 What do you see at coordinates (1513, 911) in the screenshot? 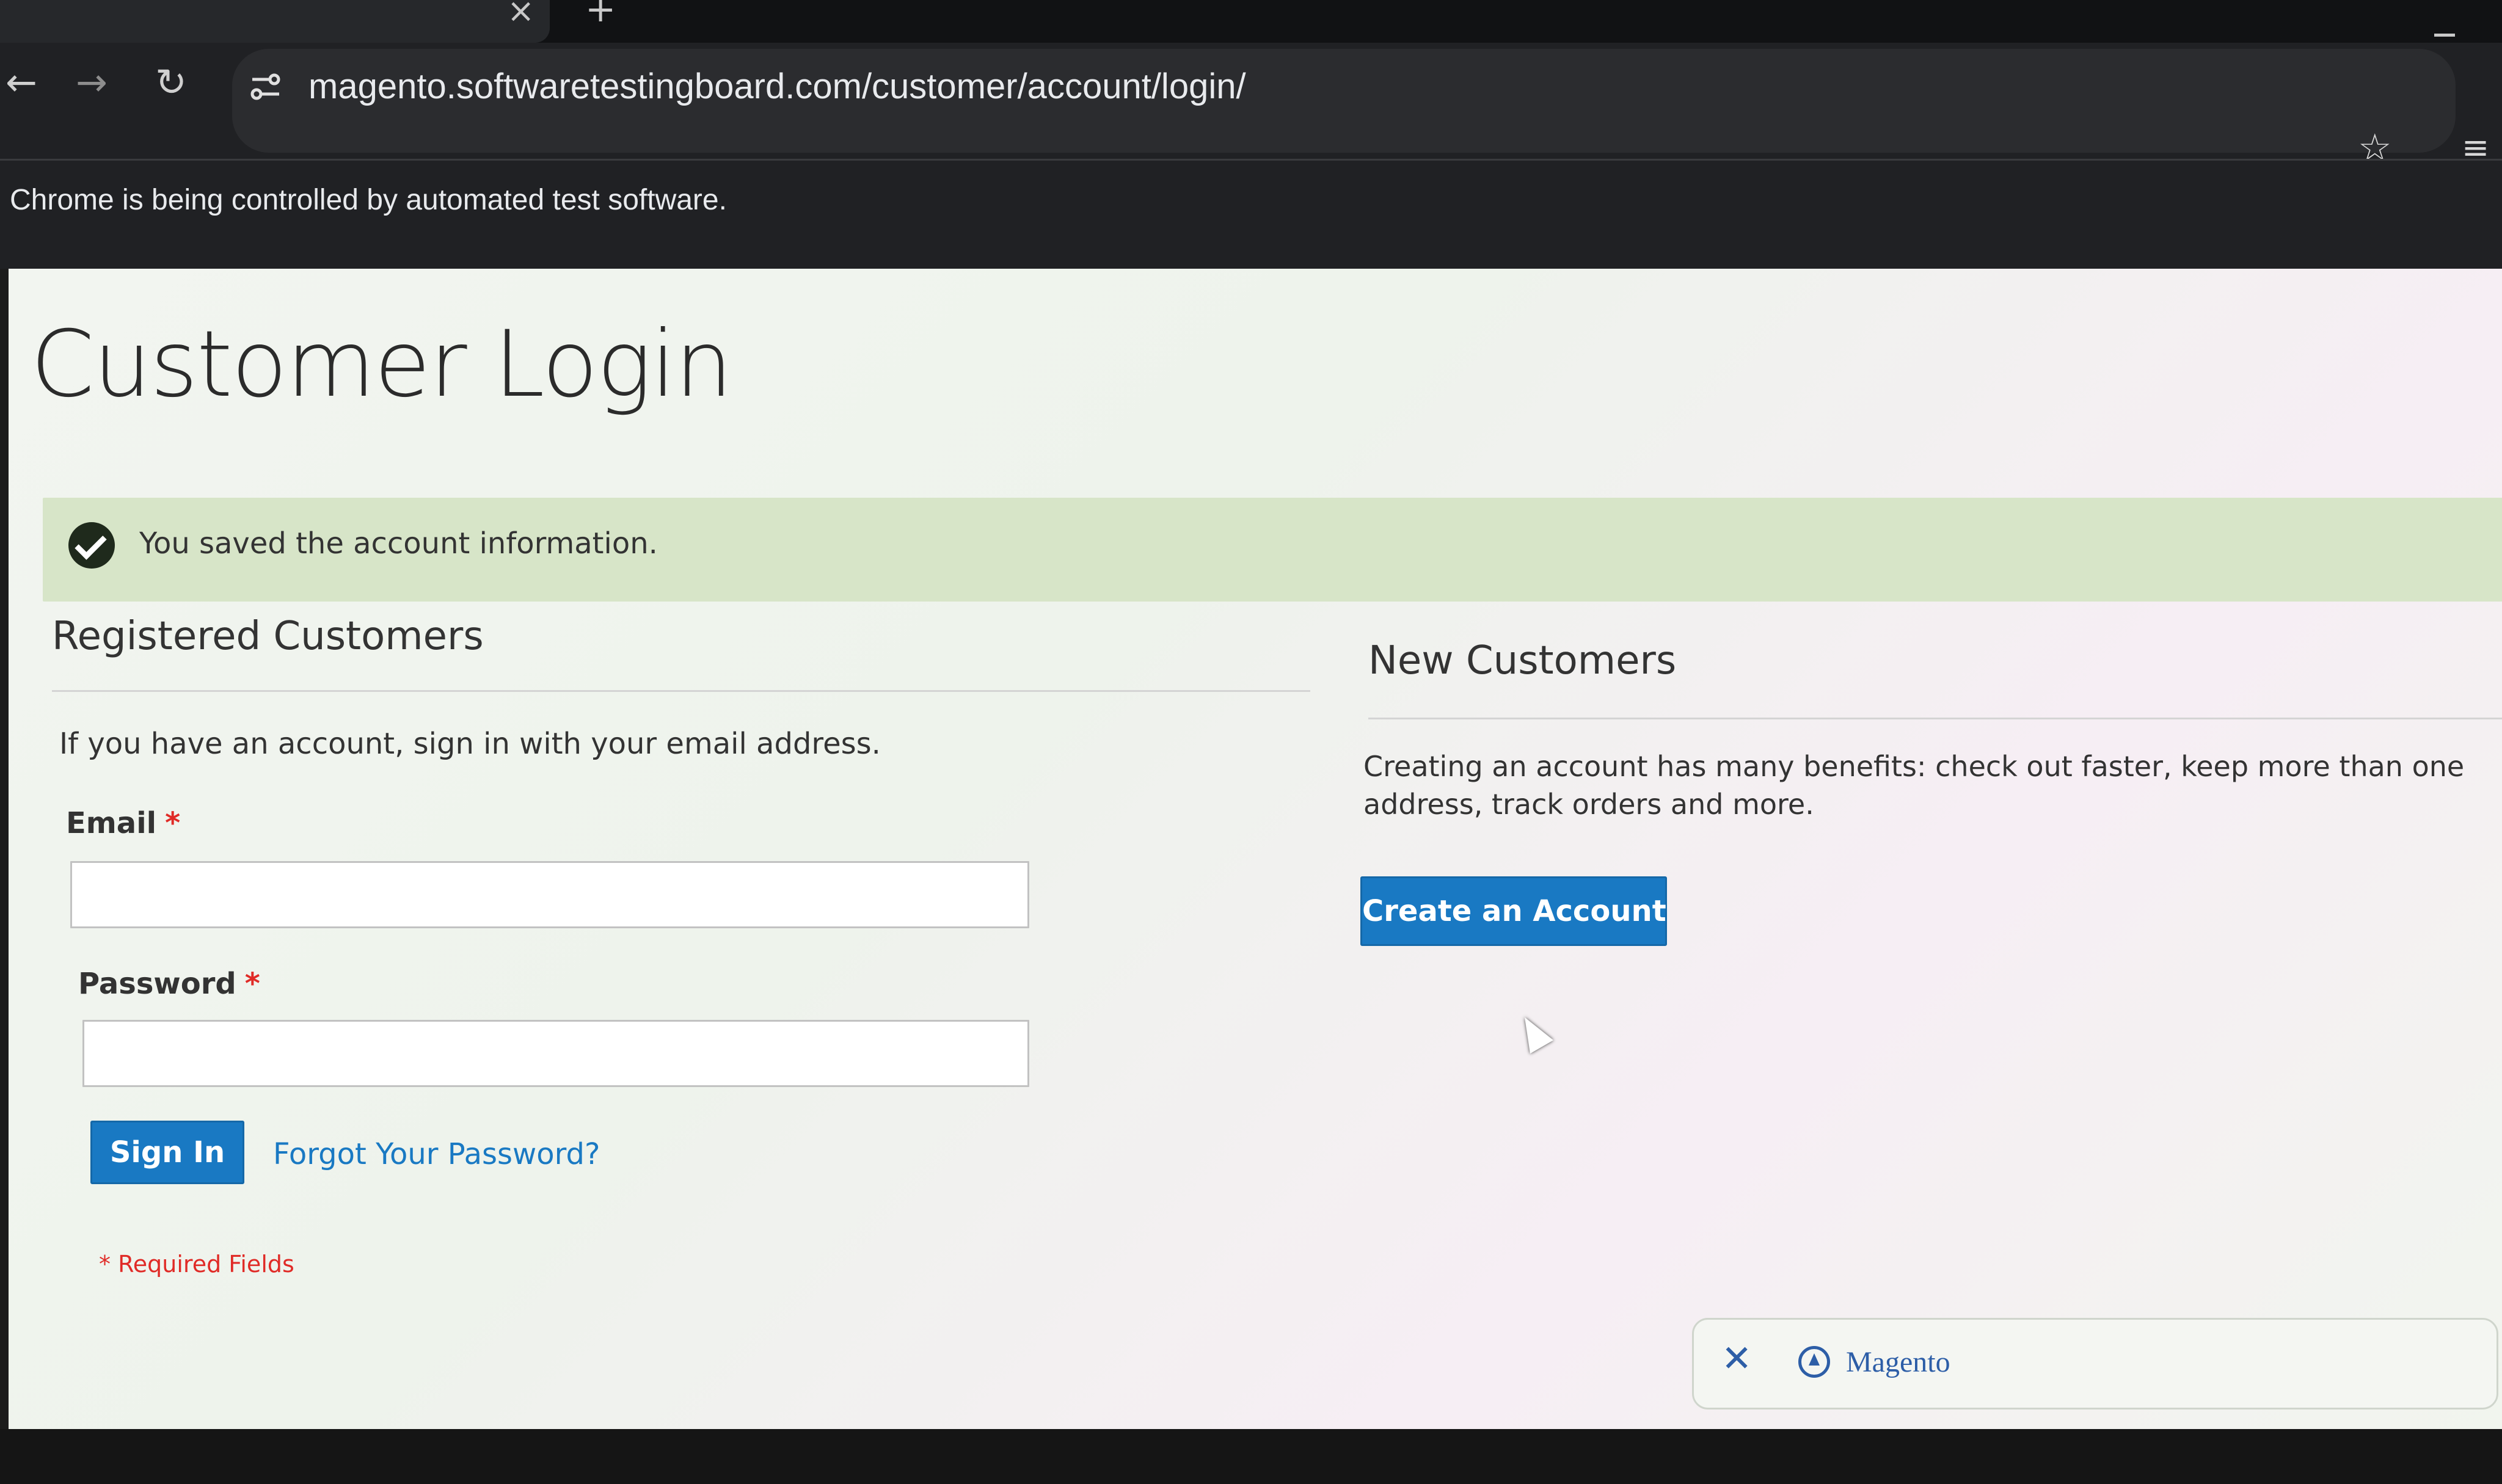
I see `create-account-button: Create an Account` at bounding box center [1513, 911].